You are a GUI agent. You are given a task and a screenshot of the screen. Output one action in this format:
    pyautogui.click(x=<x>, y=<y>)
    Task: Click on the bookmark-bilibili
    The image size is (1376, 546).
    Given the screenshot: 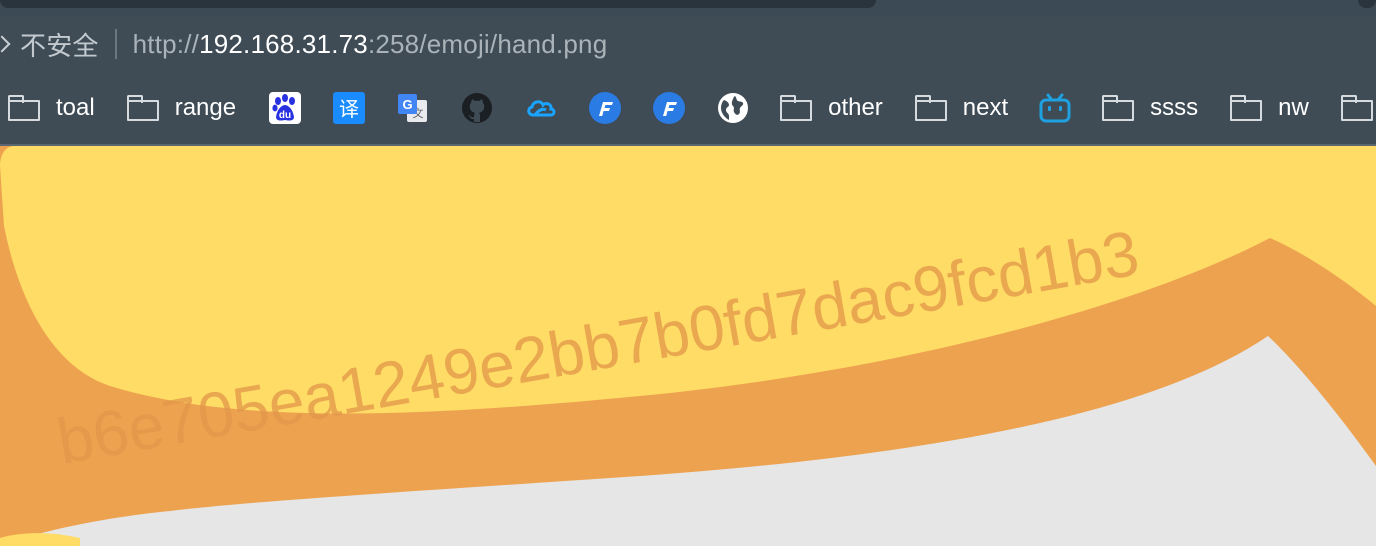 What is the action you would take?
    pyautogui.click(x=1055, y=108)
    